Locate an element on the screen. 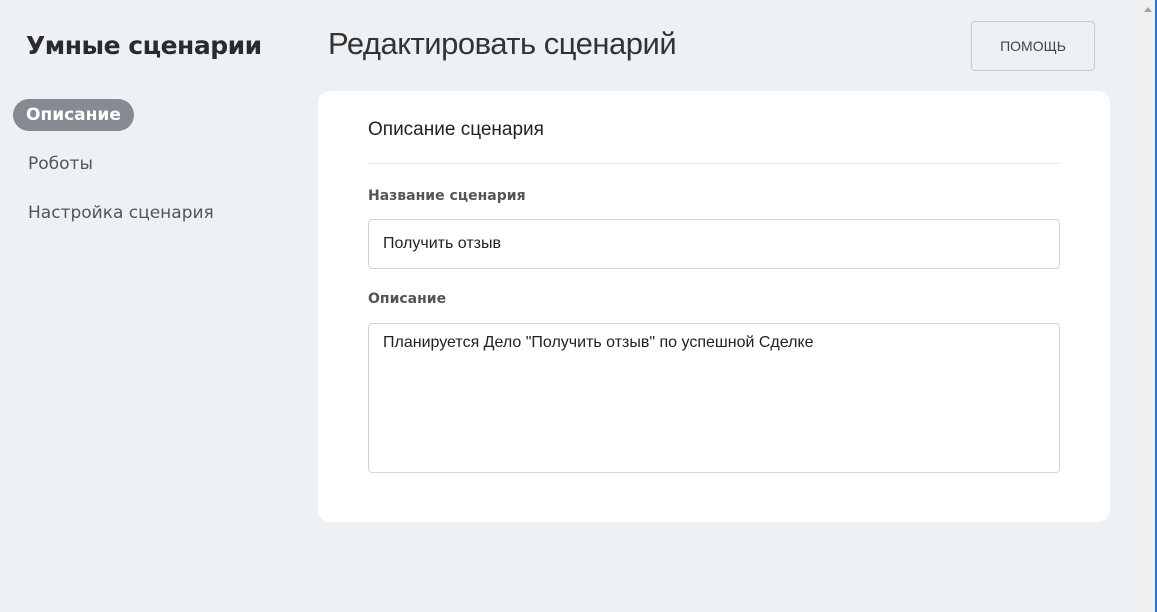  sidebar-brand: Умные сценарии is located at coordinates (144, 45).